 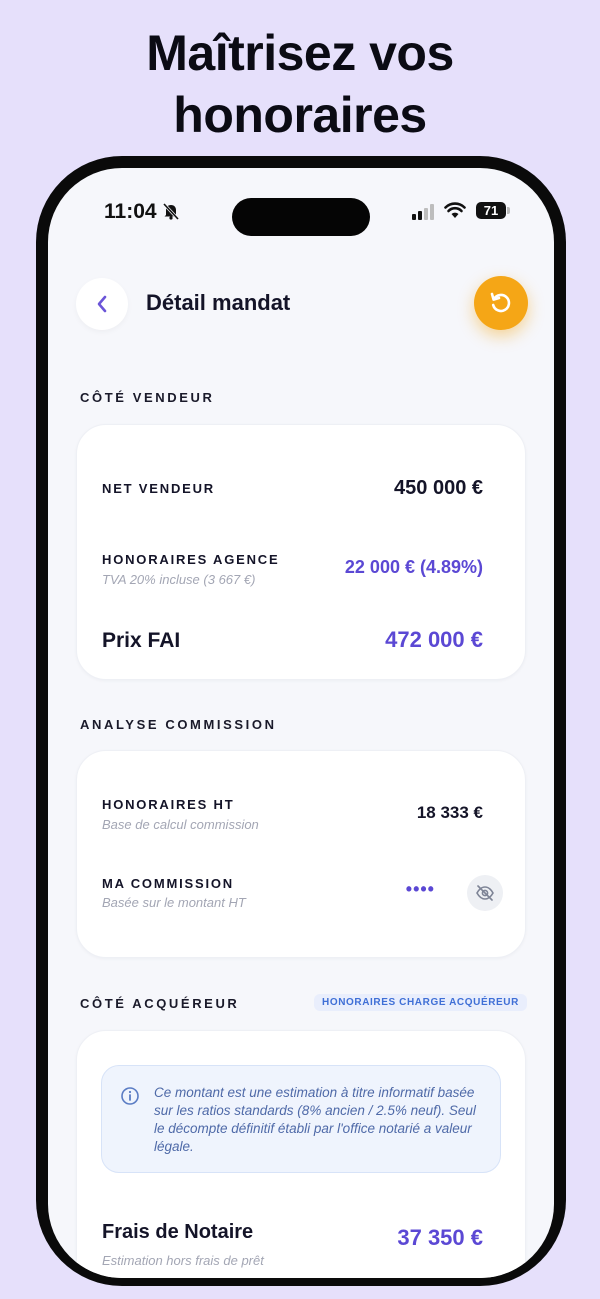 What do you see at coordinates (130, 1096) in the screenshot?
I see `info-icon` at bounding box center [130, 1096].